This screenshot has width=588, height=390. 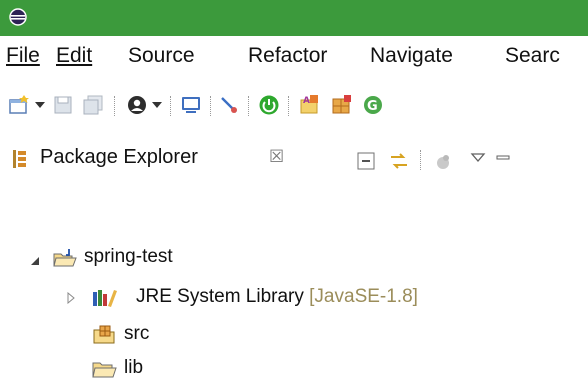 What do you see at coordinates (137, 105) in the screenshot?
I see `run-profile-icon` at bounding box center [137, 105].